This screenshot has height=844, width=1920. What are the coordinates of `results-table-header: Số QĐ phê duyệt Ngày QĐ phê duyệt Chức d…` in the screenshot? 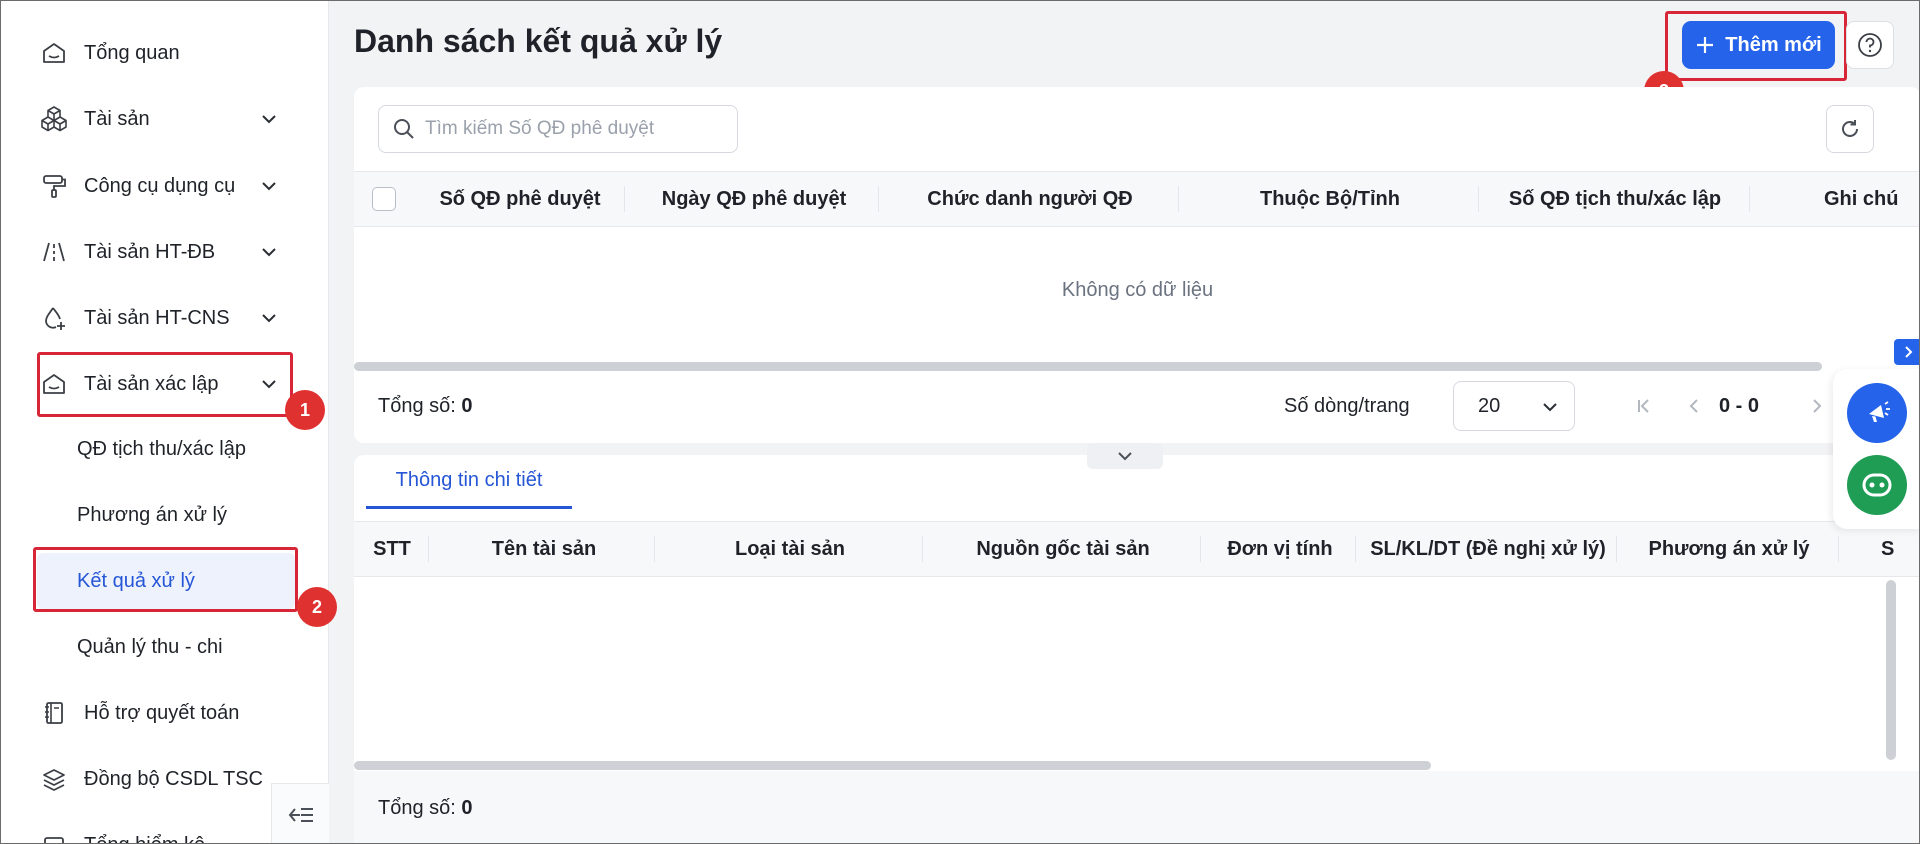 It's located at (1136, 199).